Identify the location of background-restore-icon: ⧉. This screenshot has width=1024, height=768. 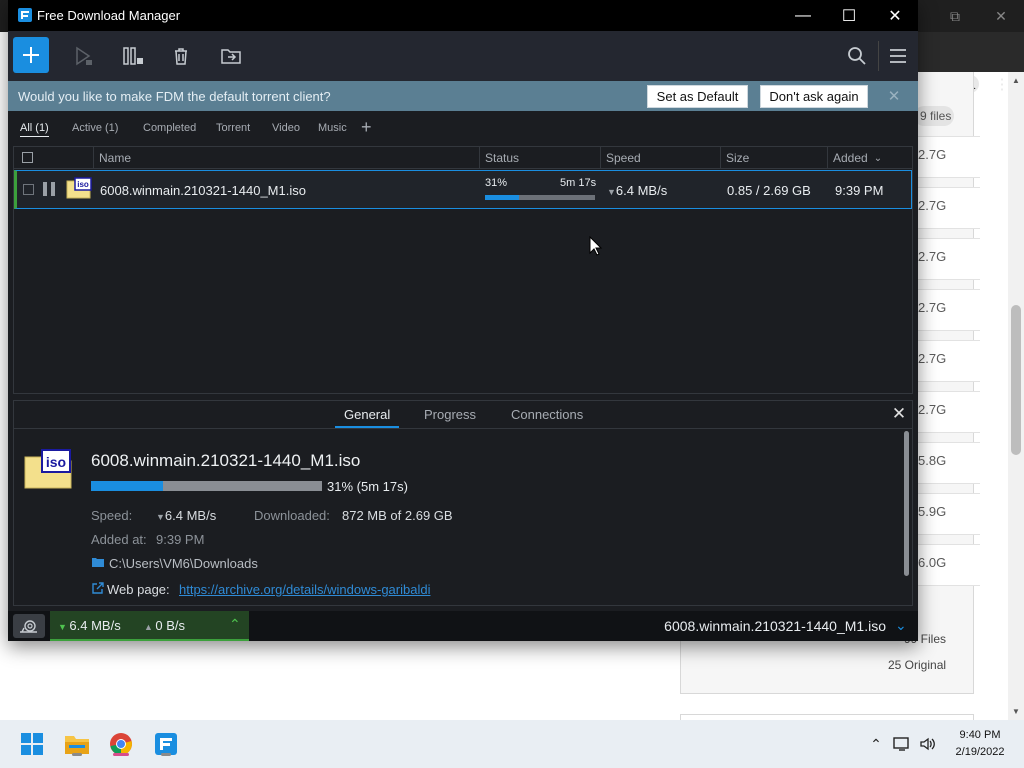
(955, 16).